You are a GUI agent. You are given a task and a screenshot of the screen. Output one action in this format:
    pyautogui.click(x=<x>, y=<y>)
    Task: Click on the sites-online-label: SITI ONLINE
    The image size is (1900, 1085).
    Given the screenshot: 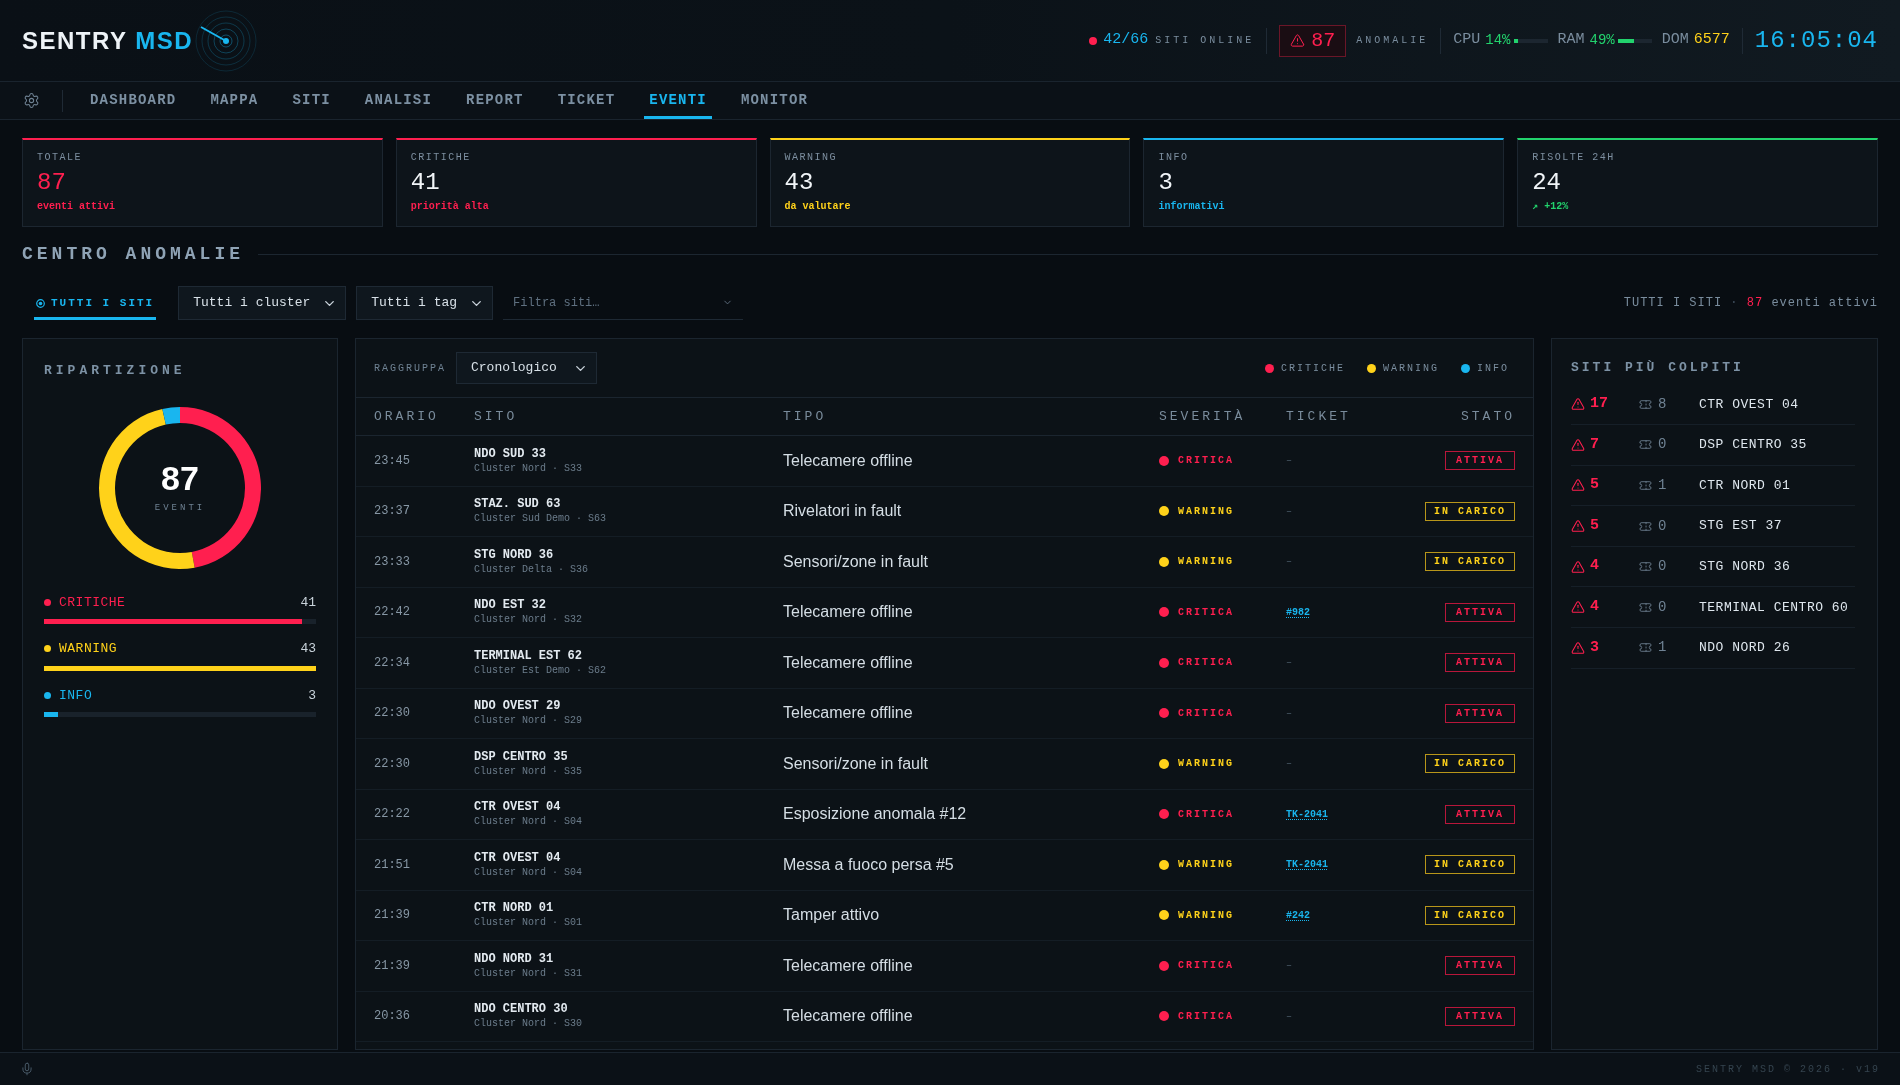 What is the action you would take?
    pyautogui.click(x=1205, y=41)
    